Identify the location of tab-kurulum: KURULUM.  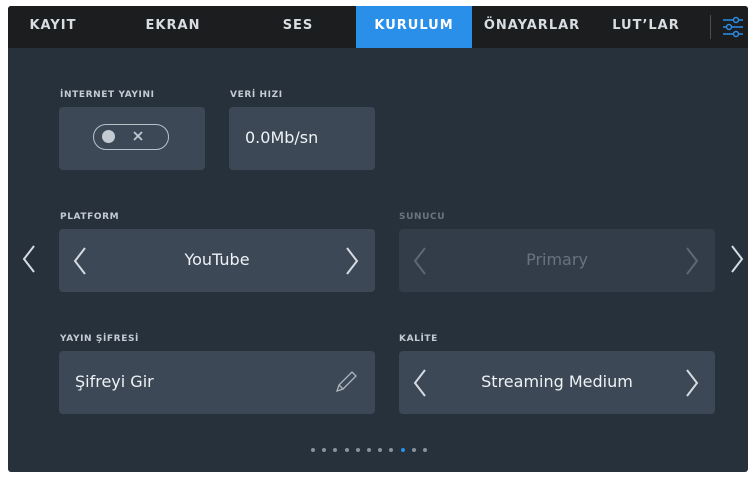
(414, 27).